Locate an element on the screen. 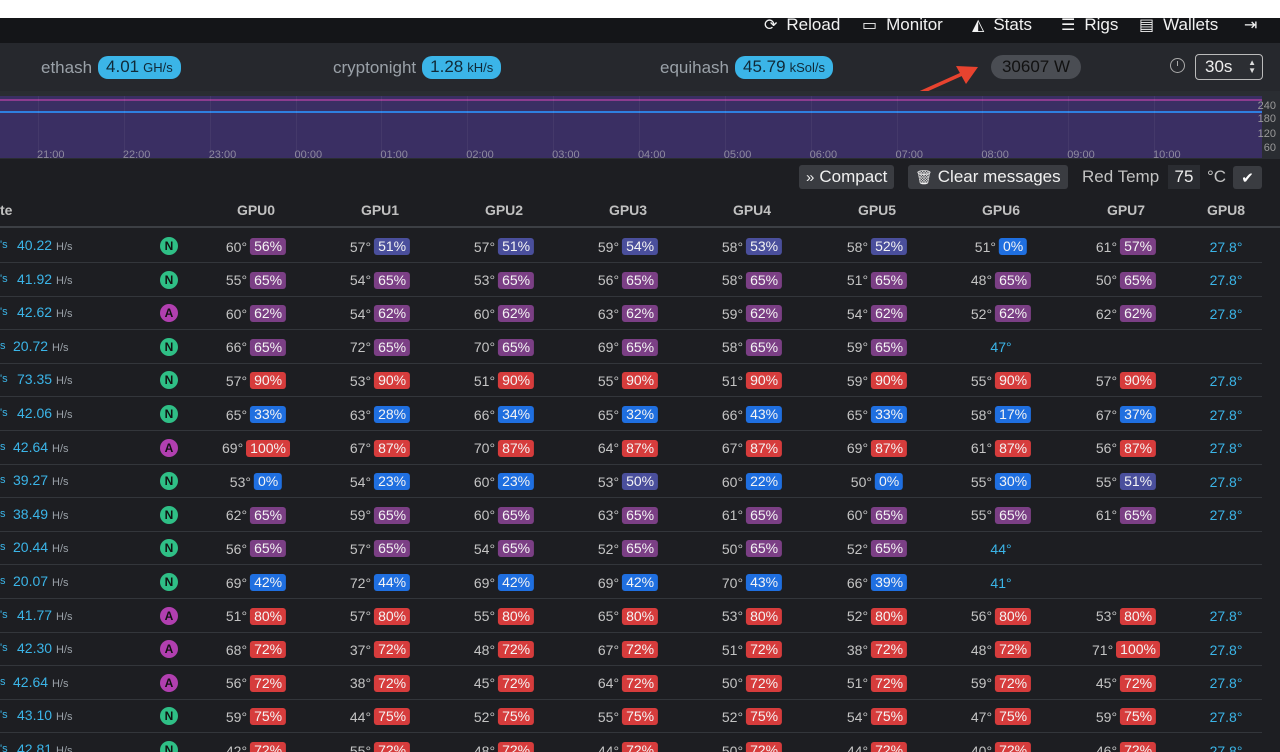 The width and height of the screenshot is (1280, 752). row-rate-unit-truncated: s is located at coordinates (3, 513).